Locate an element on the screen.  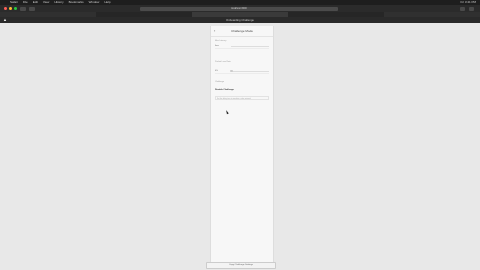
toolbar-actions is located at coordinates (467, 8).